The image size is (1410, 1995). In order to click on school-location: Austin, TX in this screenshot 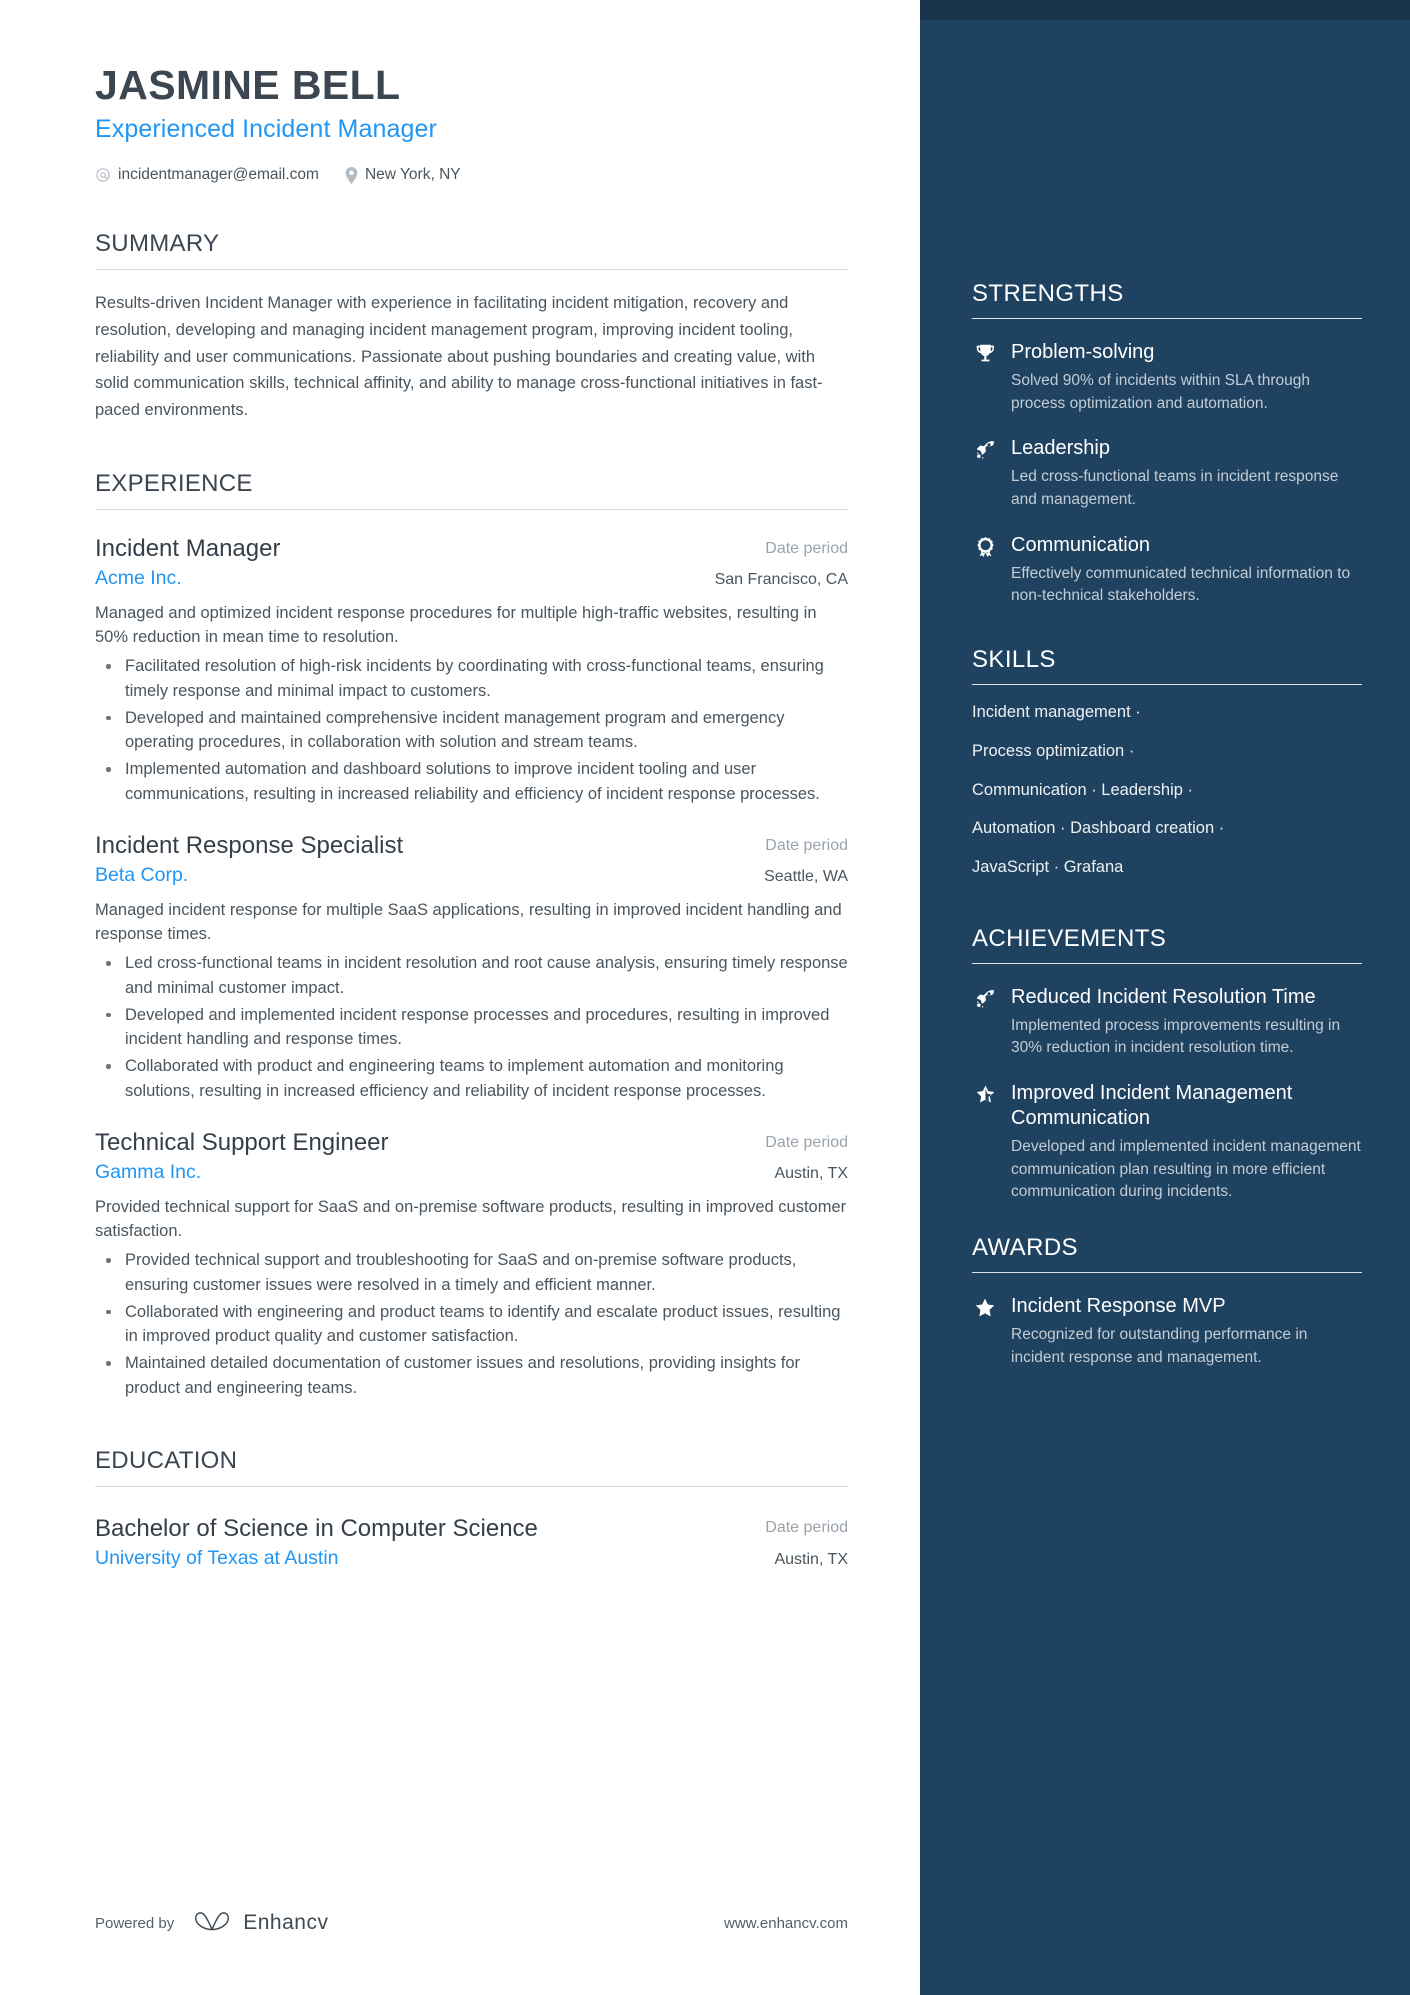, I will do `click(811, 1559)`.